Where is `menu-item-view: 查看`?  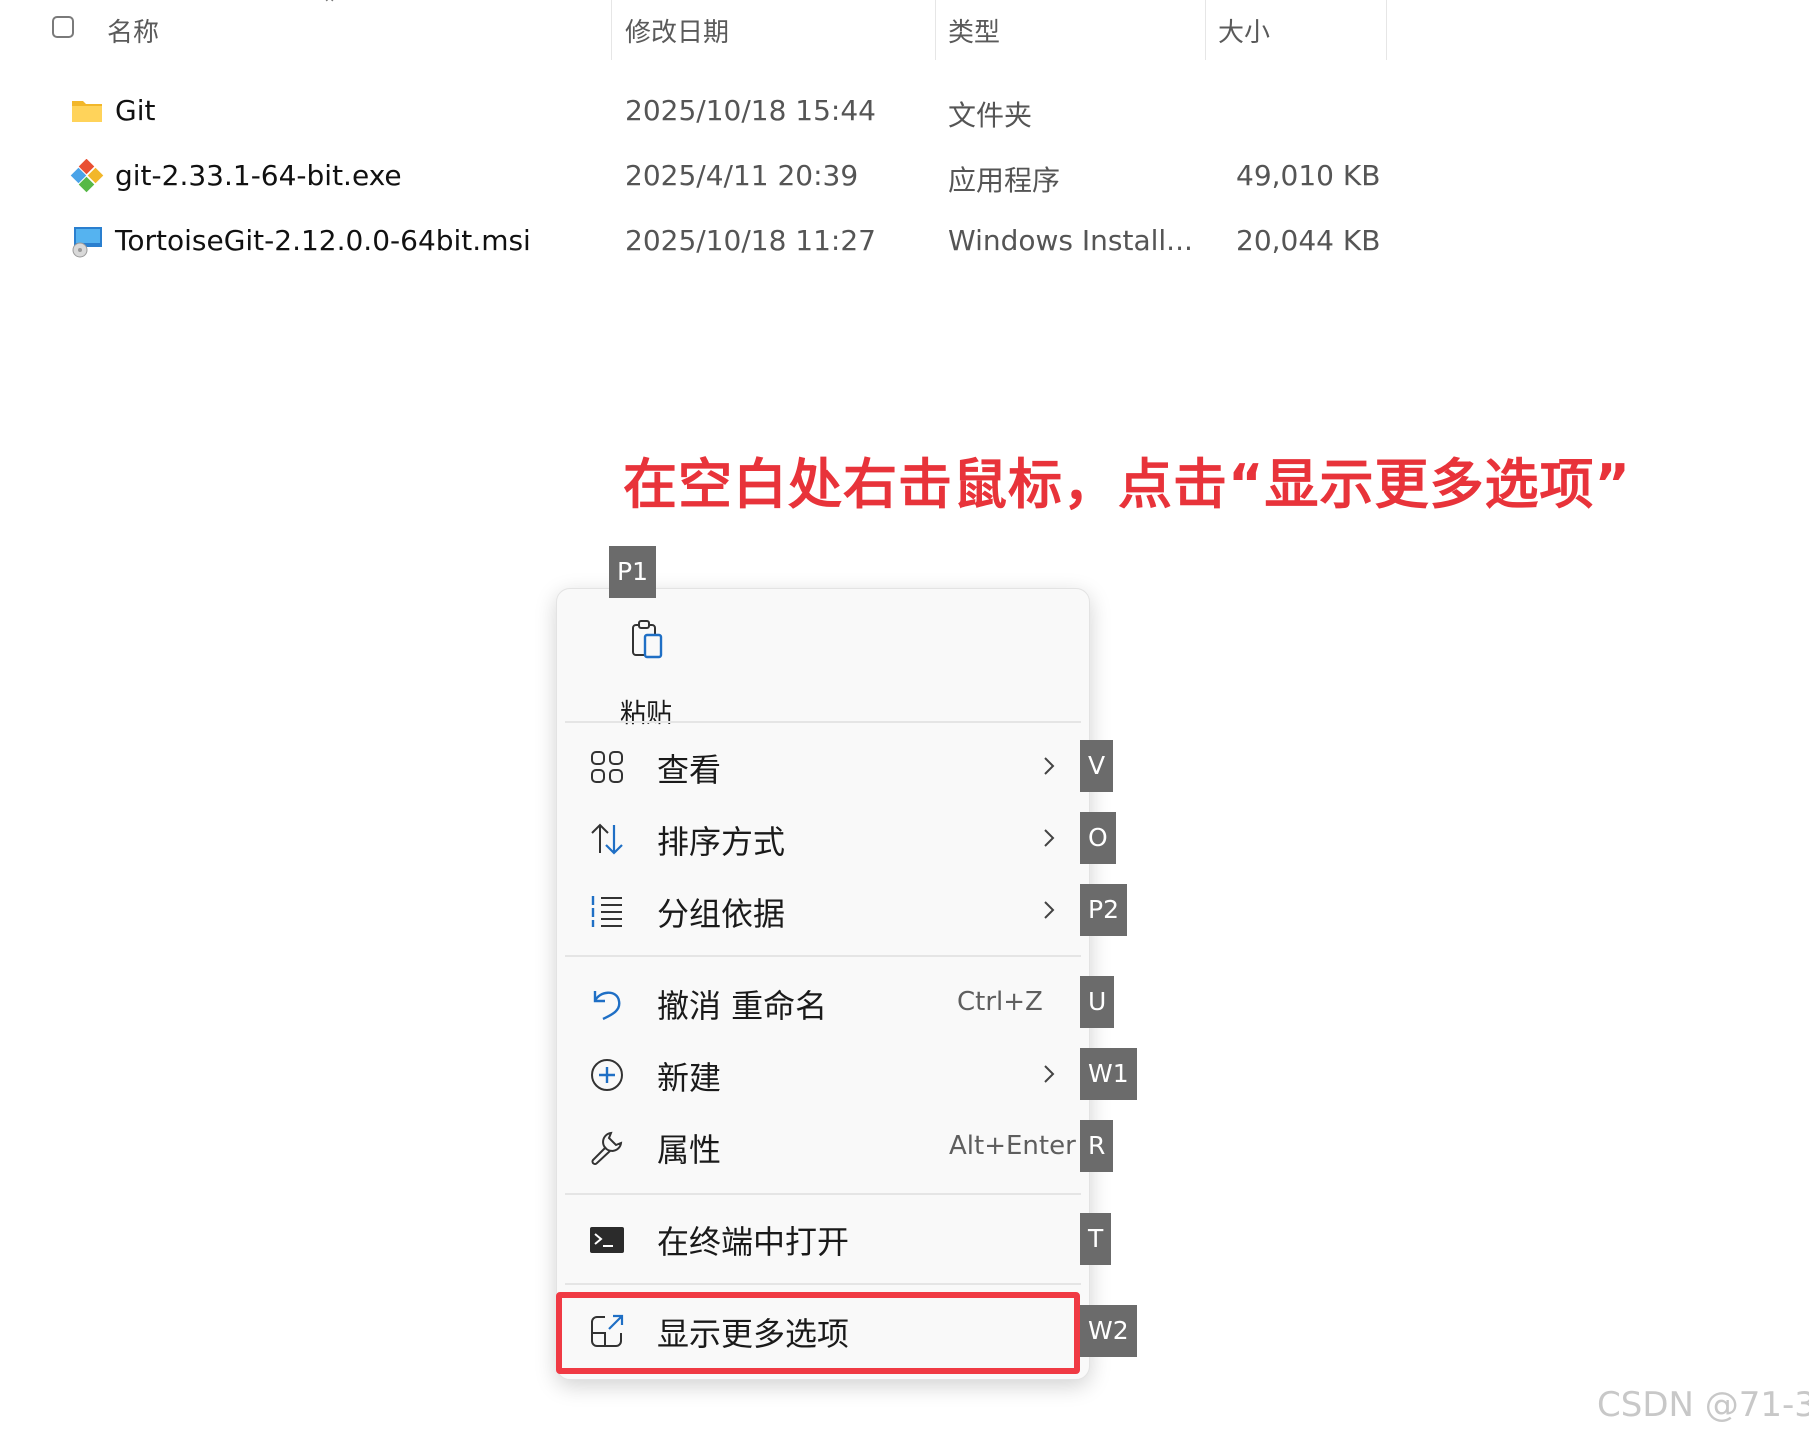 menu-item-view: 查看 is located at coordinates (823, 766).